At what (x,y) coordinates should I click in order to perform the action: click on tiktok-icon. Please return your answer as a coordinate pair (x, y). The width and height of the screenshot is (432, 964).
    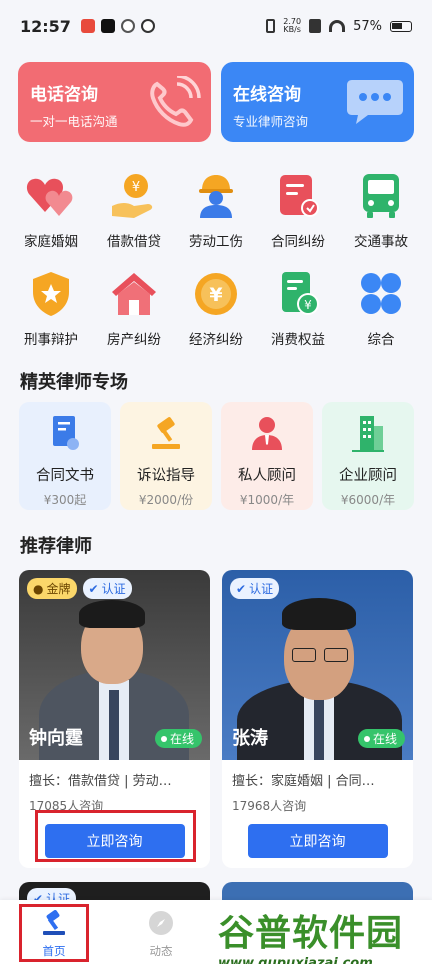
    Looking at the image, I should click on (107, 26).